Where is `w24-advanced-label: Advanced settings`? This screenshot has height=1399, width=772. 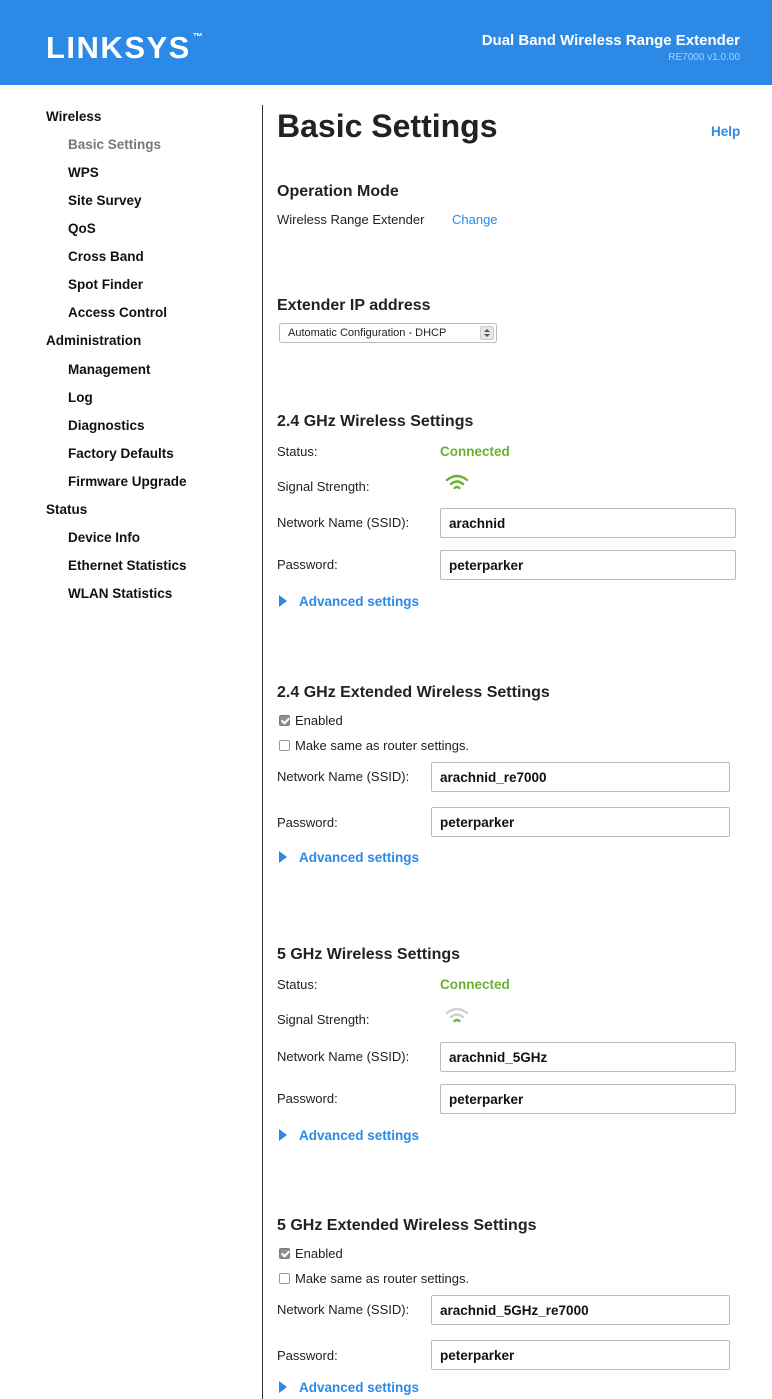 w24-advanced-label: Advanced settings is located at coordinates (359, 601).